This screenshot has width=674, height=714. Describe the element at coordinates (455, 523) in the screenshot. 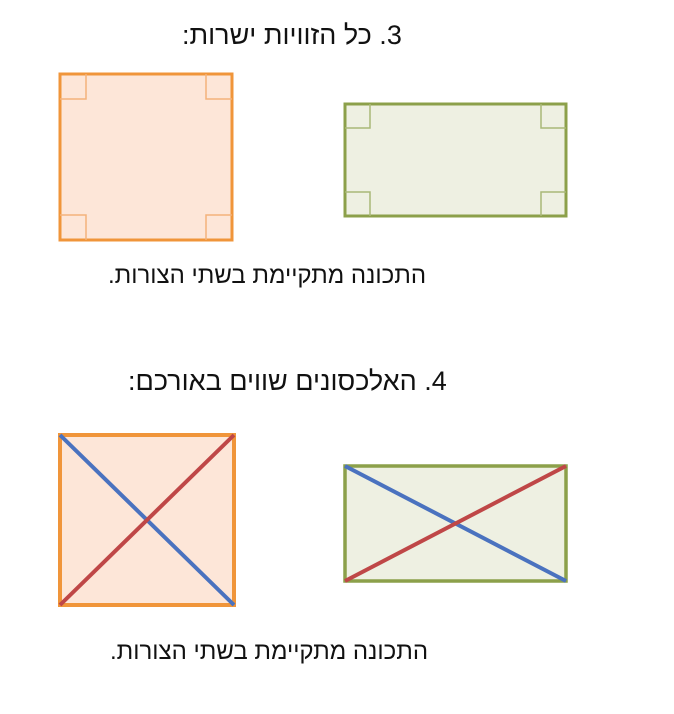

I see `rectangle-diagonals` at that location.